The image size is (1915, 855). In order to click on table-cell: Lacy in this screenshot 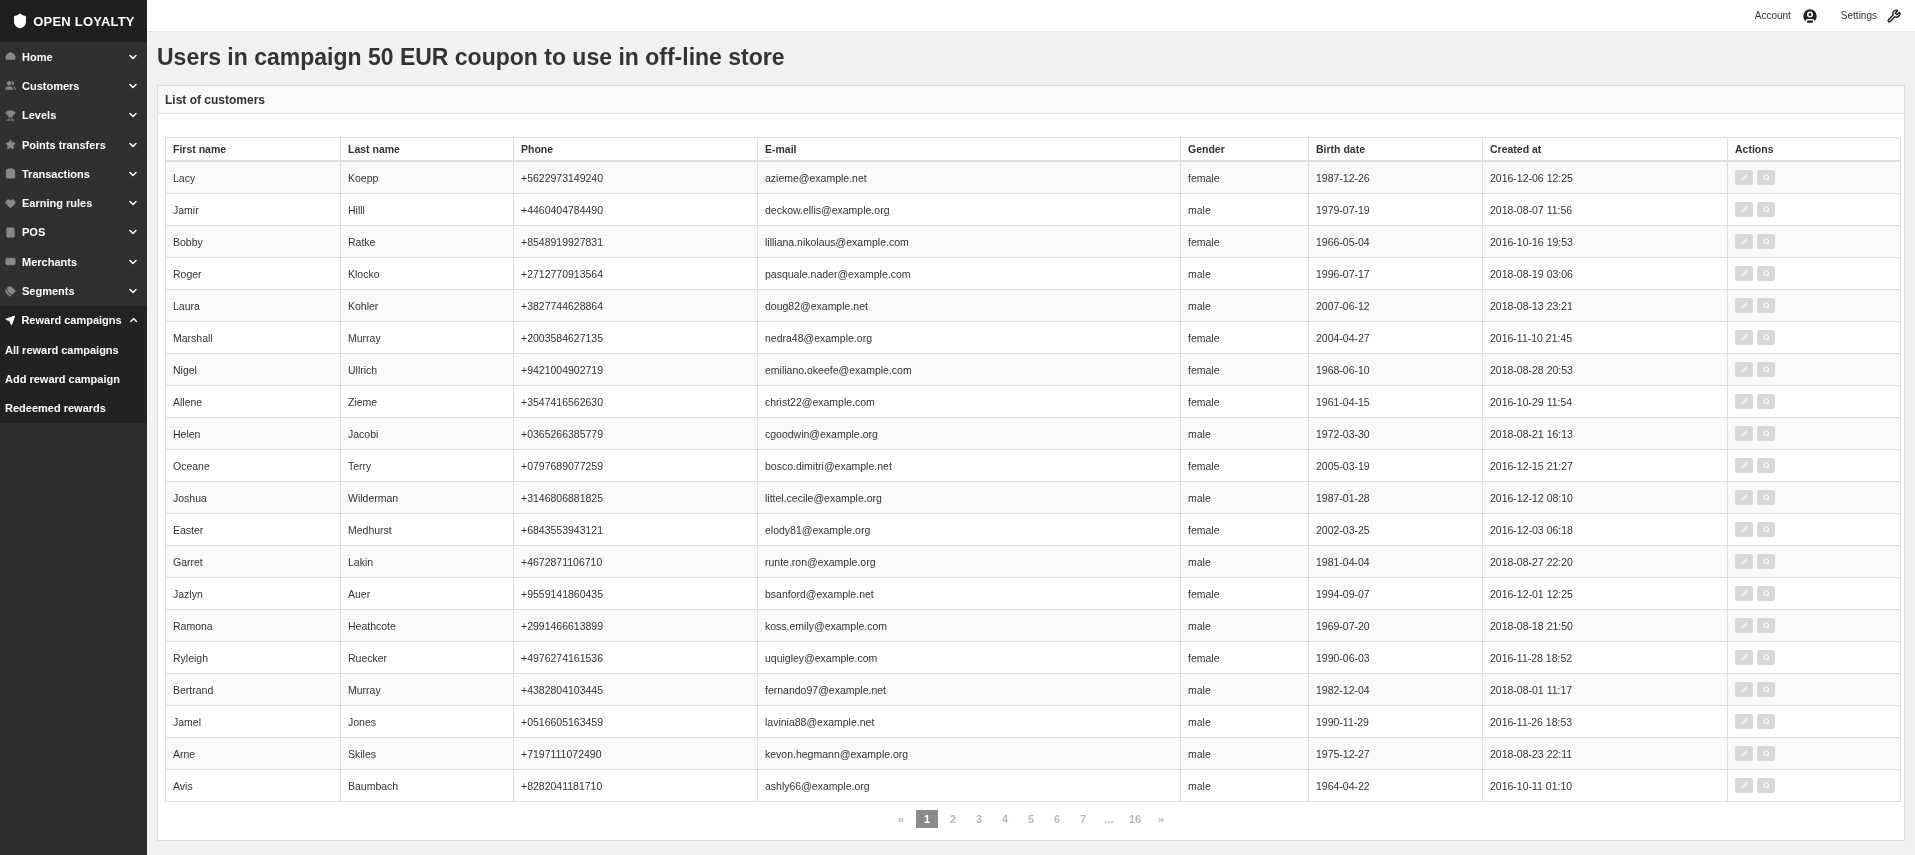, I will do `click(253, 177)`.